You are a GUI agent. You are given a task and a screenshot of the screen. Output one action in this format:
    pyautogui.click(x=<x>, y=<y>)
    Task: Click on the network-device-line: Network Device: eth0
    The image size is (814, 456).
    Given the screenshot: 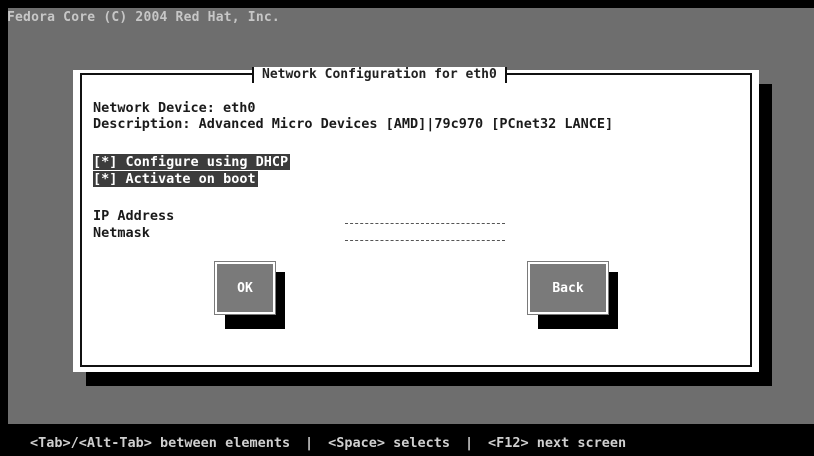 What is the action you would take?
    pyautogui.click(x=174, y=108)
    